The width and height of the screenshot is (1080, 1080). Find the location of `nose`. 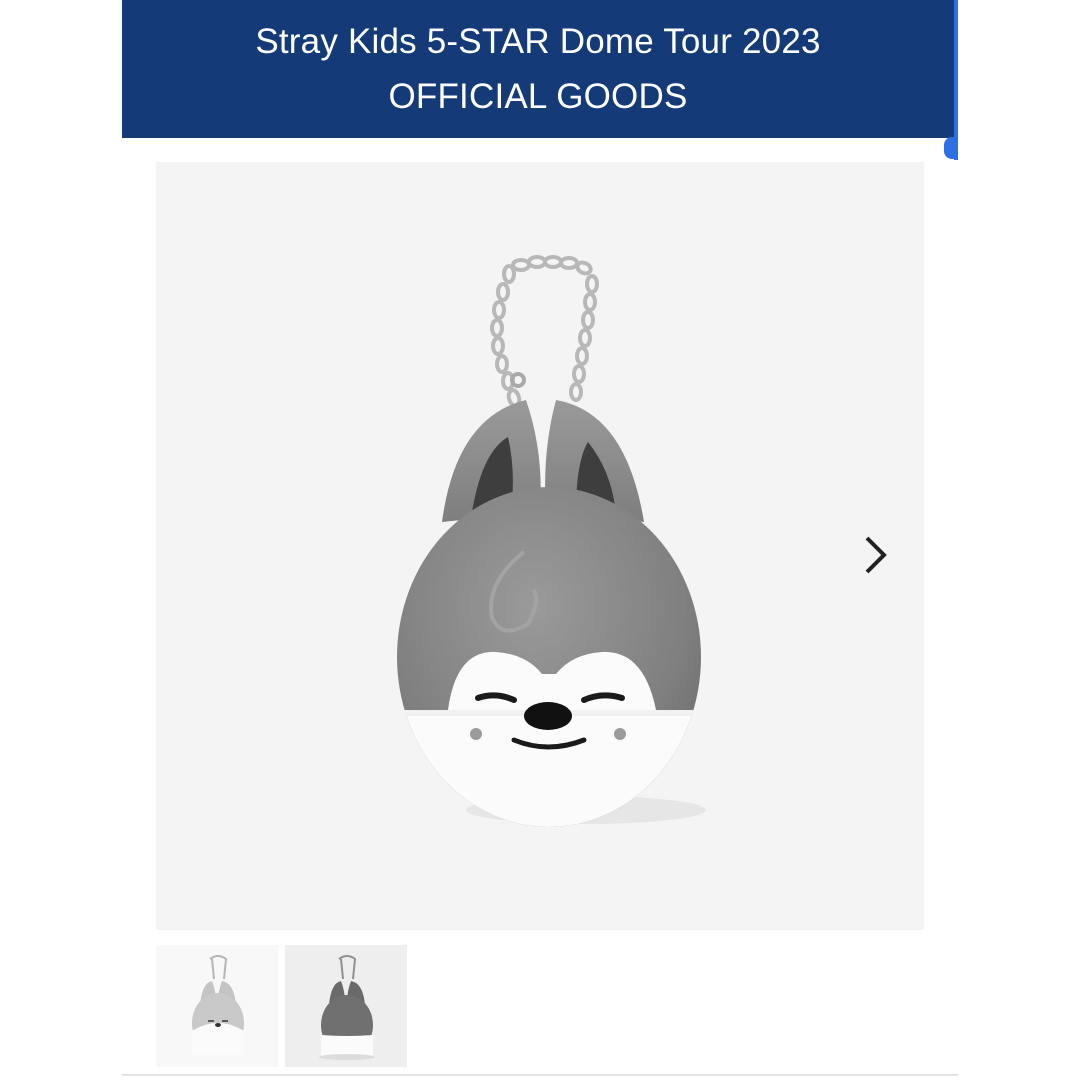

nose is located at coordinates (548, 716).